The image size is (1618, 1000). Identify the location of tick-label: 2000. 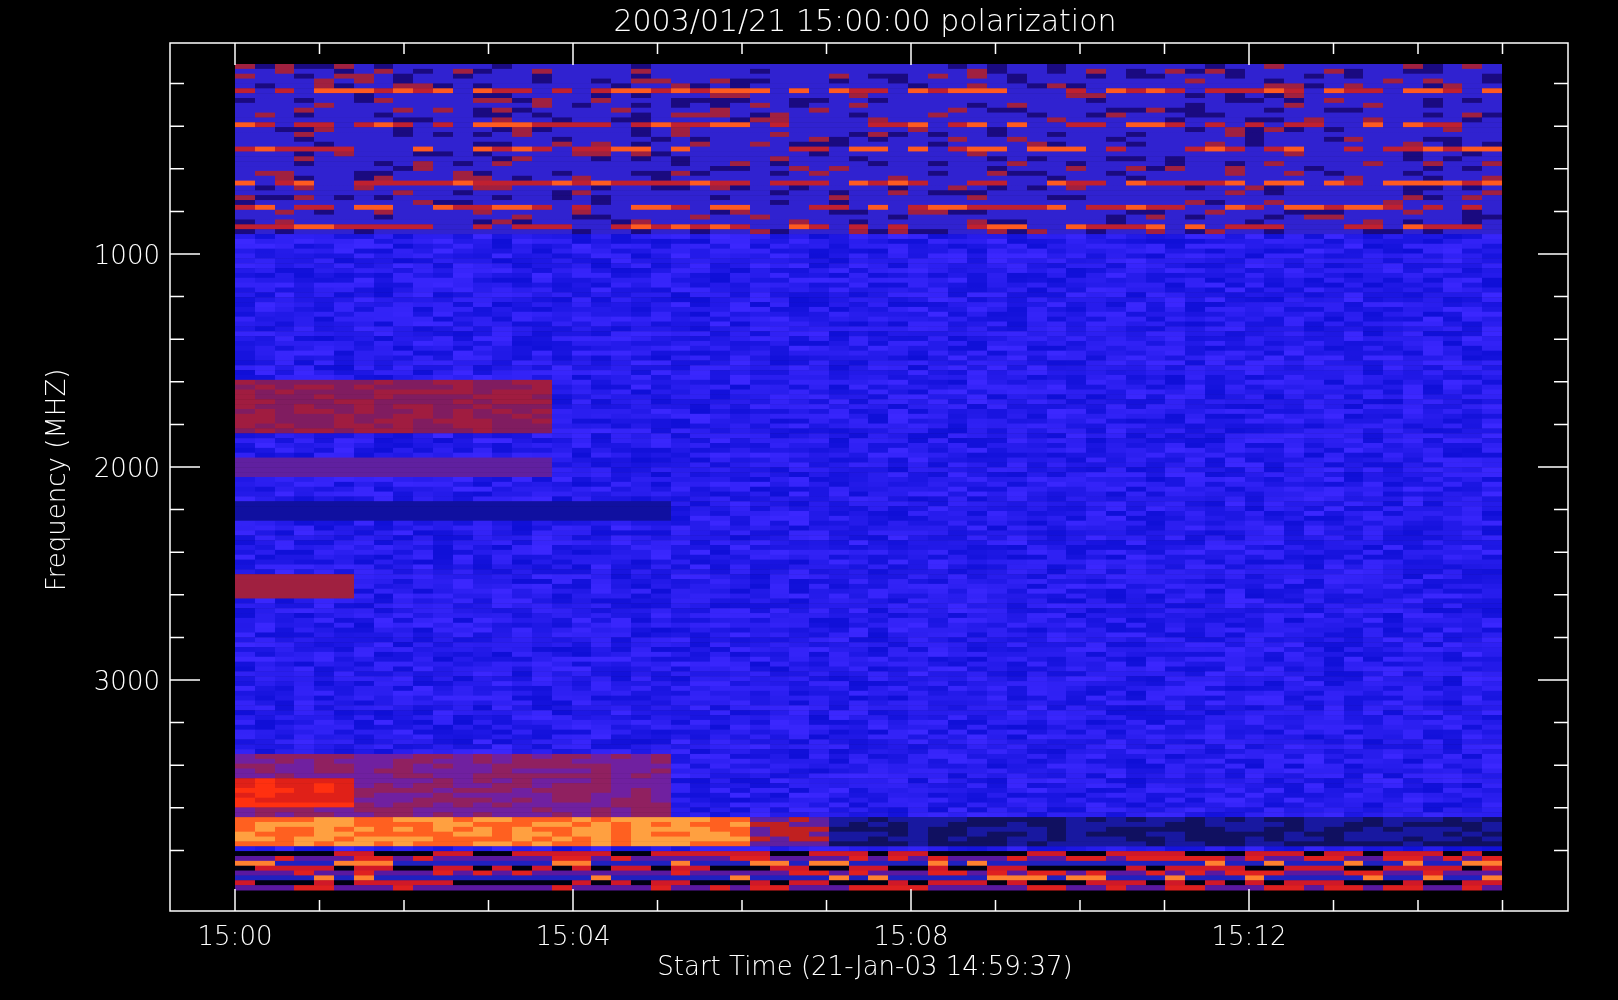
(126, 468).